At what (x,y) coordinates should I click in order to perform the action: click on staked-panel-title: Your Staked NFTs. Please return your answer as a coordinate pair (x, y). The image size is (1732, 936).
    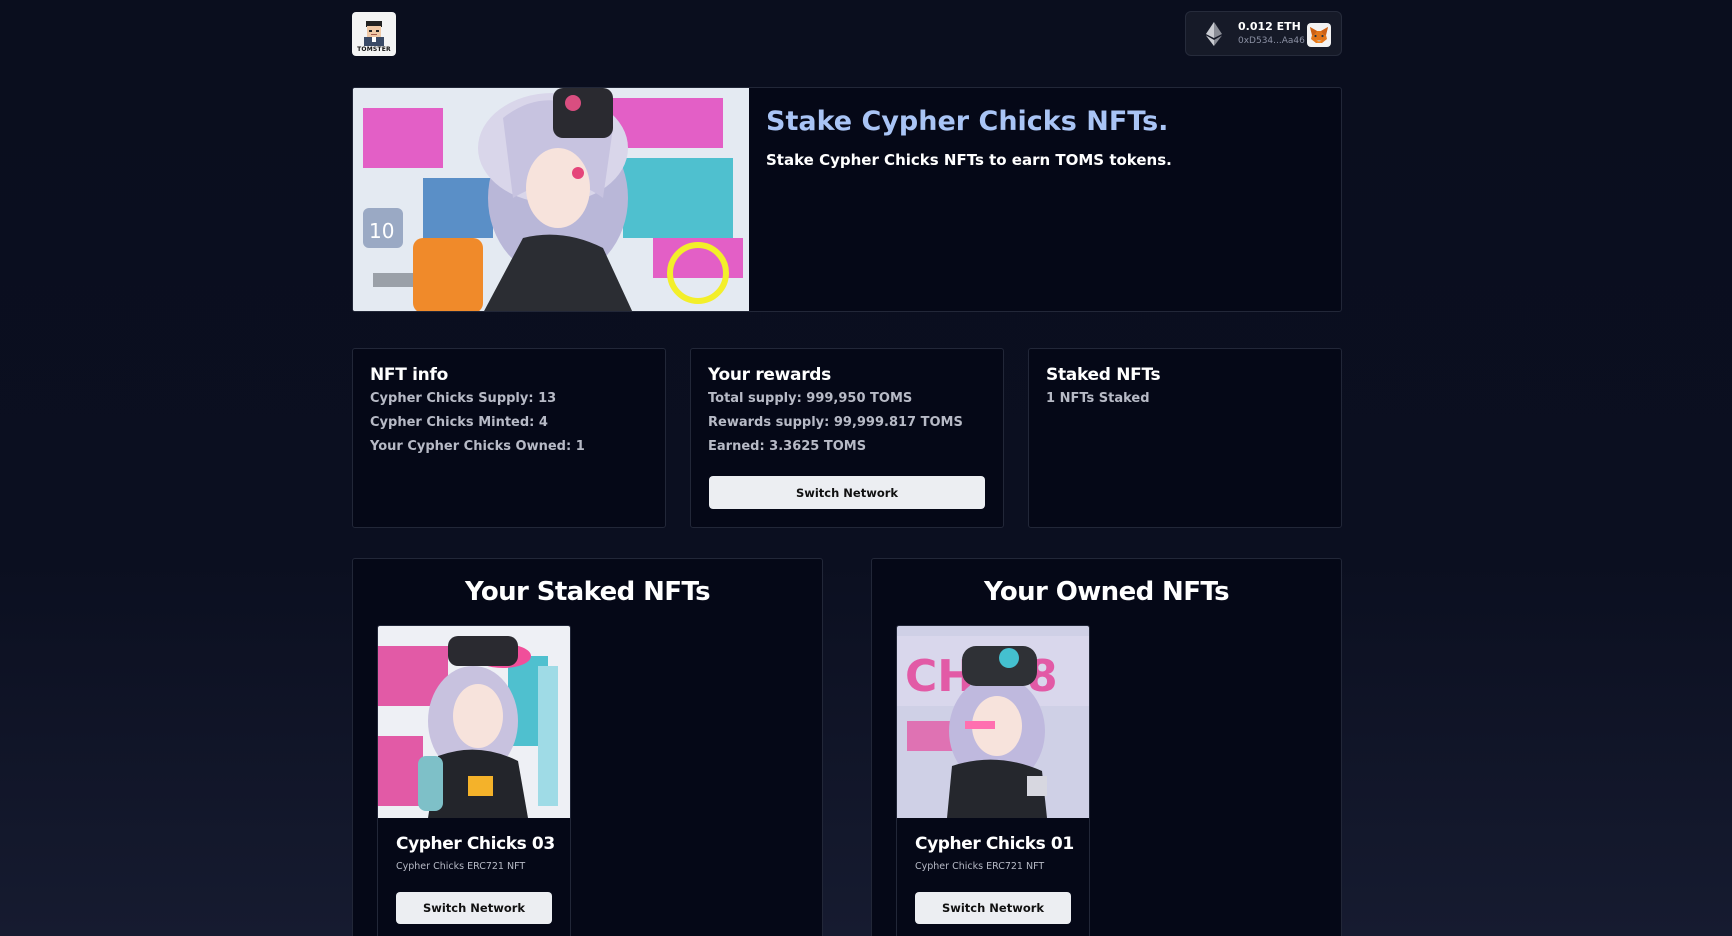
    Looking at the image, I should click on (588, 592).